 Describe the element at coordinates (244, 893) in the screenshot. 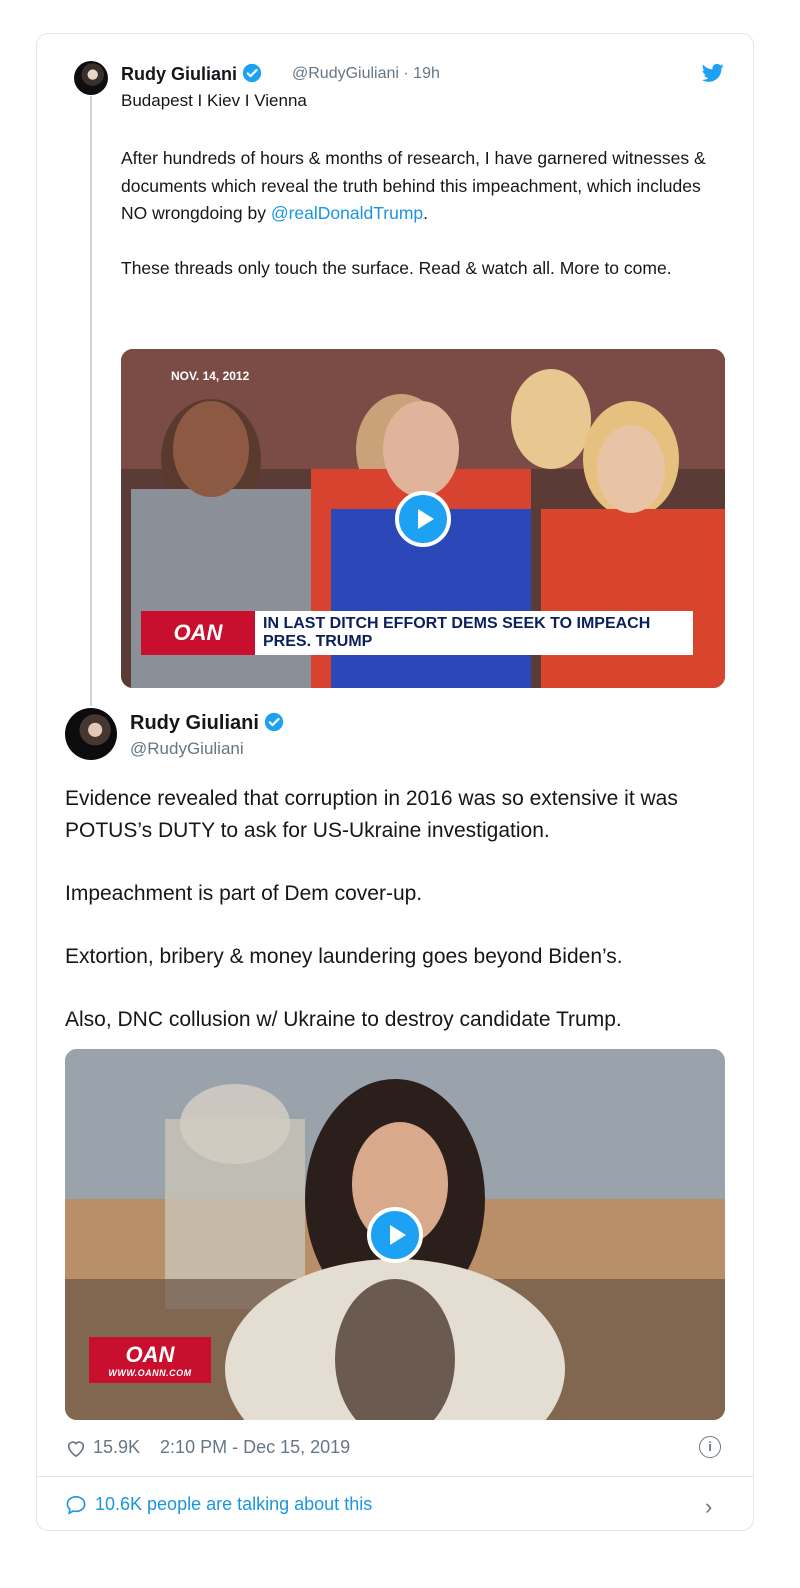

I see `tweet-paragraph: Impeachment is part of Dem cover-up.` at that location.